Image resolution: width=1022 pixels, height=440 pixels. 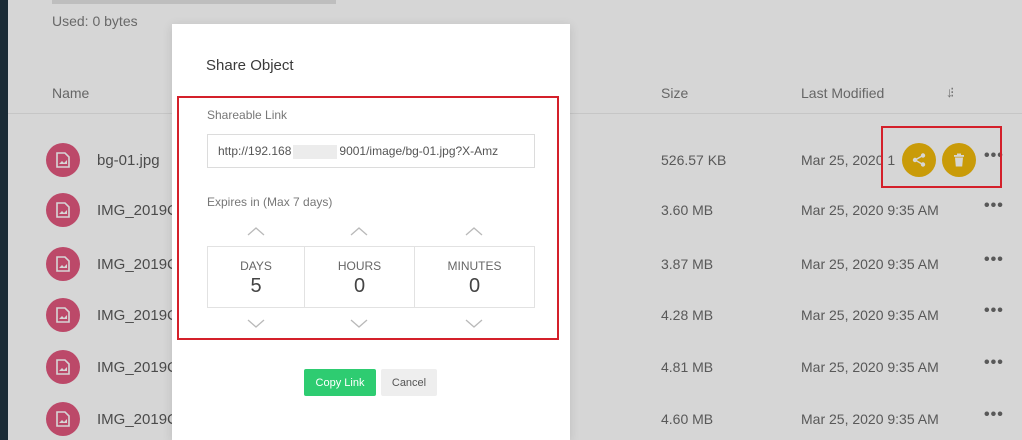 I want to click on days-value: 5, so click(x=256, y=286).